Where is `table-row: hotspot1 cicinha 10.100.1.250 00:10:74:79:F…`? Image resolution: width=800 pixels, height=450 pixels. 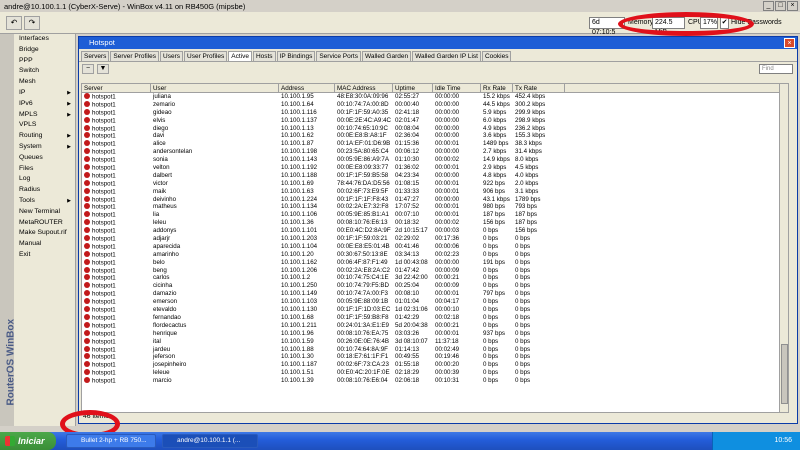 table-row: hotspot1 cicinha 10.100.1.250 00:10:74:79:F… is located at coordinates (435, 286).